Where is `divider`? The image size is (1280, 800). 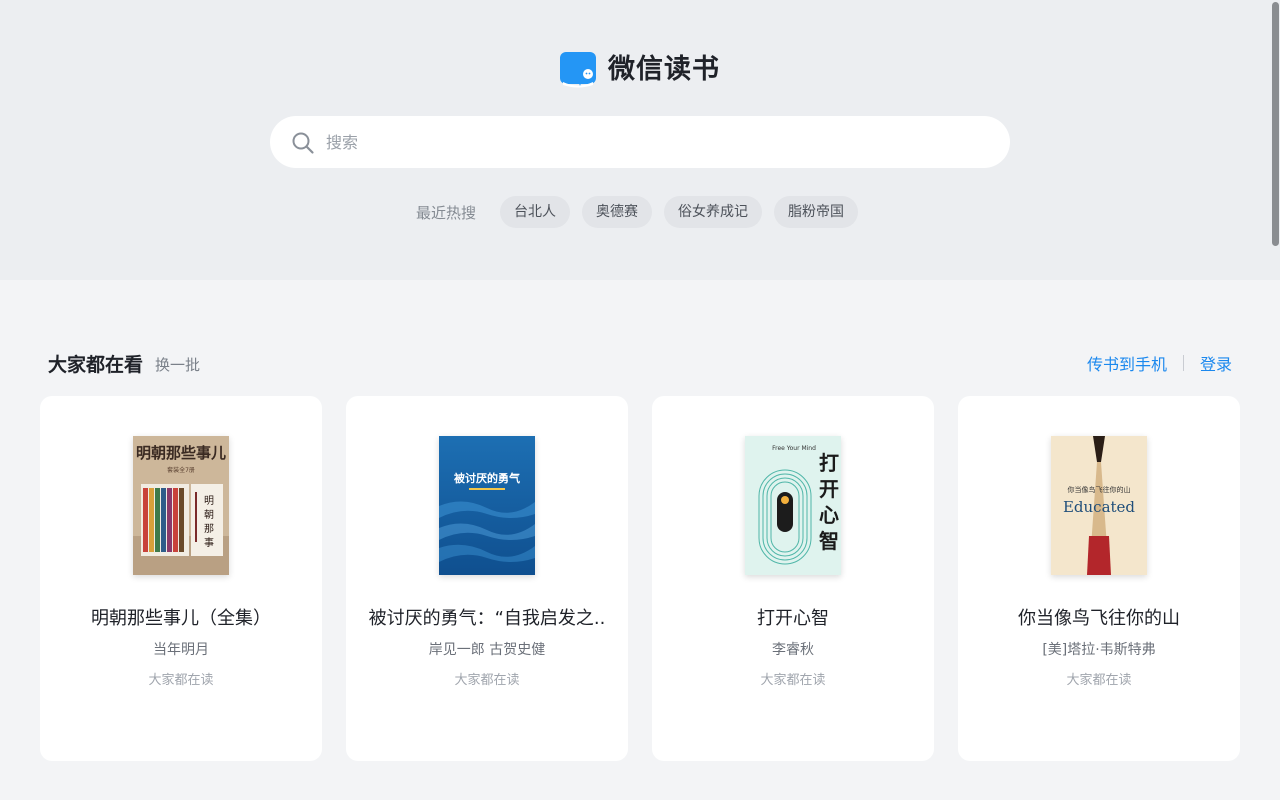 divider is located at coordinates (1183, 363).